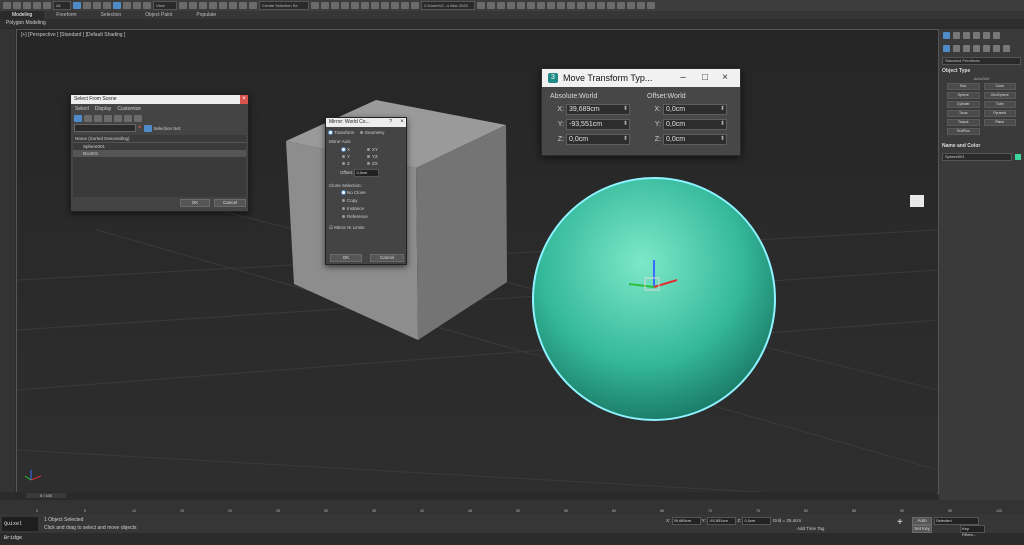  I want to click on transform-radio, so click(330, 133).